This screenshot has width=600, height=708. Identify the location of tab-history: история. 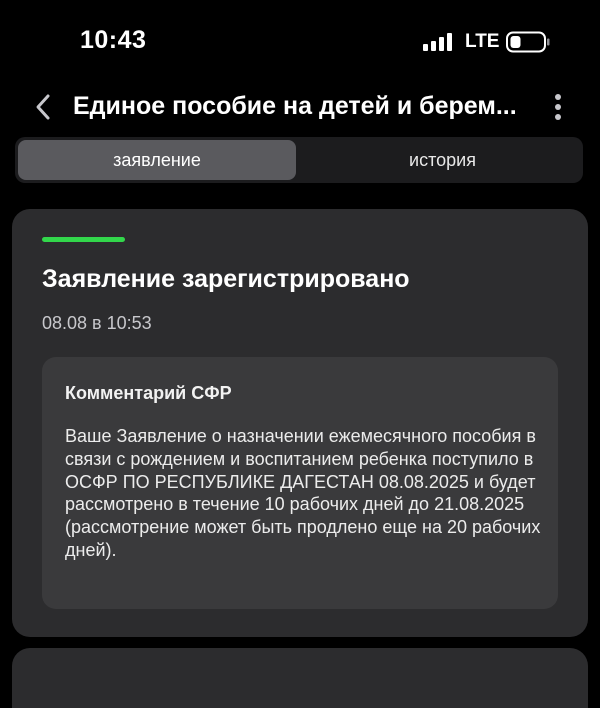
(442, 160).